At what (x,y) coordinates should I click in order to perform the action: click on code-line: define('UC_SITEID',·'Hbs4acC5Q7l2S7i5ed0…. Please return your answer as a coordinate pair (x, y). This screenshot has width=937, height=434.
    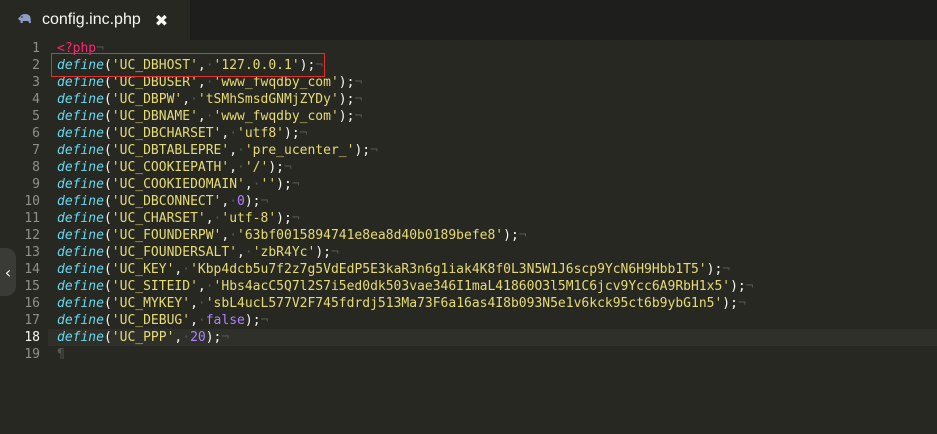
    Looking at the image, I should click on (497, 286).